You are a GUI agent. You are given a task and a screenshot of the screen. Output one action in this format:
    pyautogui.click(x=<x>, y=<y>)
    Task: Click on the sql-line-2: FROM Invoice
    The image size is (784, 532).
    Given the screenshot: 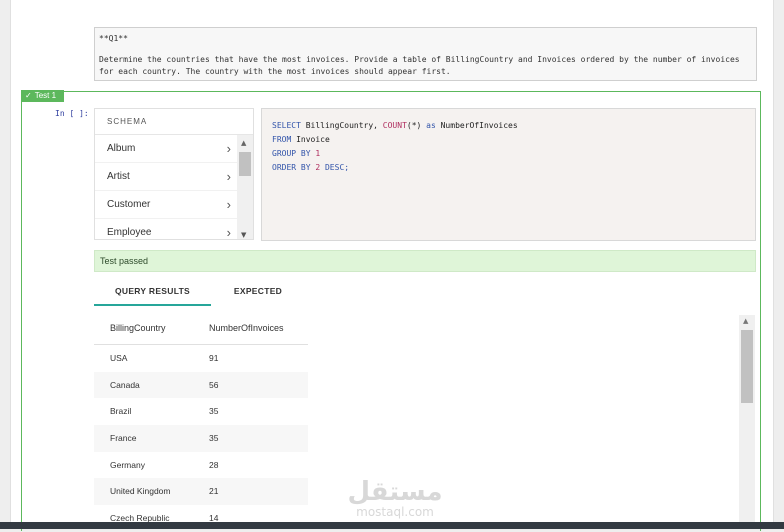 What is the action you would take?
    pyautogui.click(x=508, y=140)
    